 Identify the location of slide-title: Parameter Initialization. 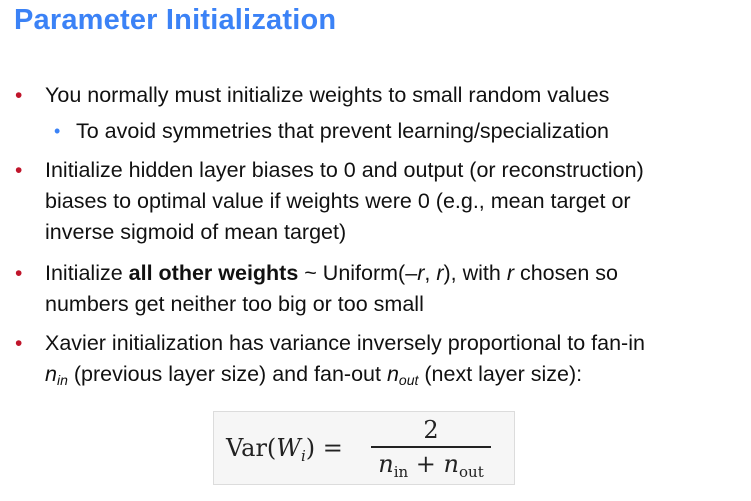
(175, 20).